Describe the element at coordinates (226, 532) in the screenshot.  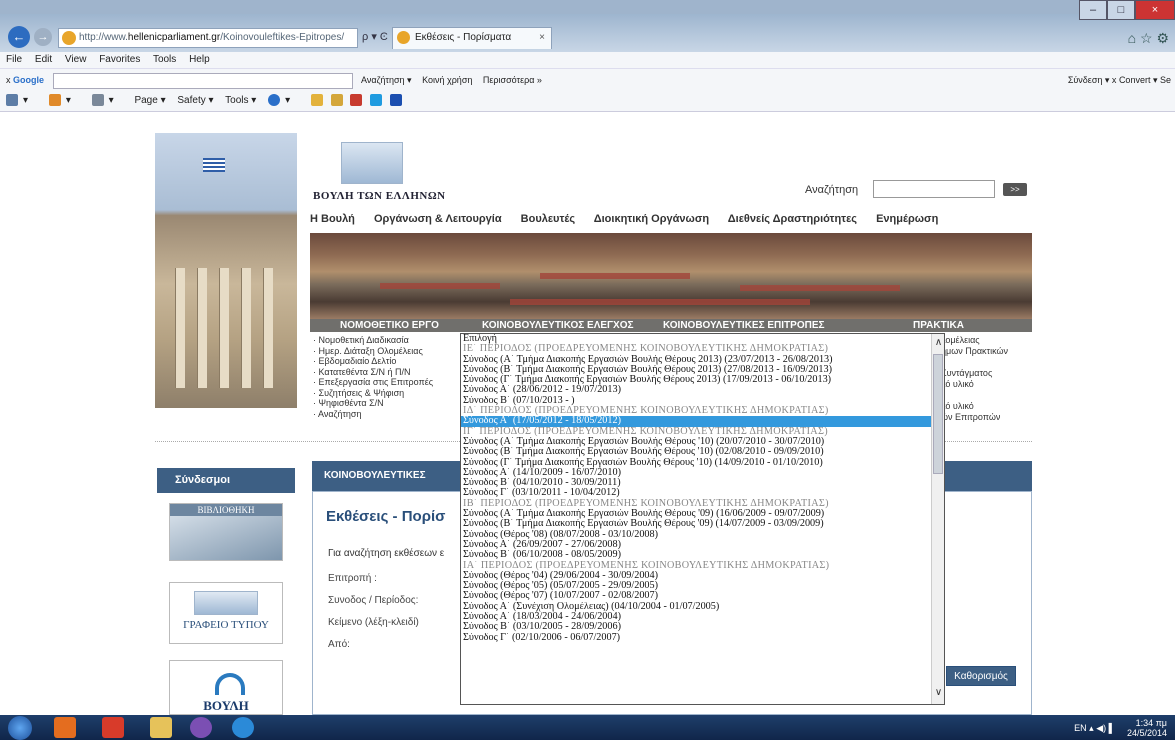
I see `library-link: ΒΙΒΛΙΟΘΗΚΗ` at that location.